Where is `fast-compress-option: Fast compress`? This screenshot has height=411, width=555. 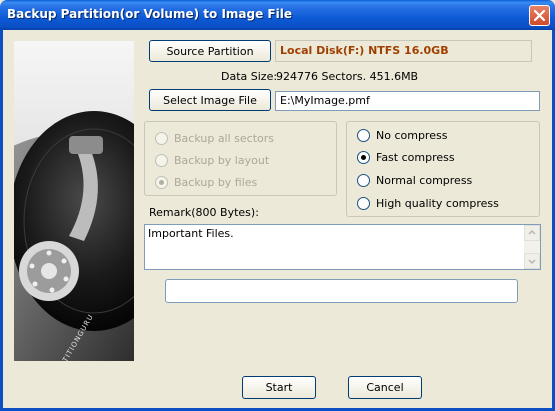 fast-compress-option: Fast compress is located at coordinates (406, 157).